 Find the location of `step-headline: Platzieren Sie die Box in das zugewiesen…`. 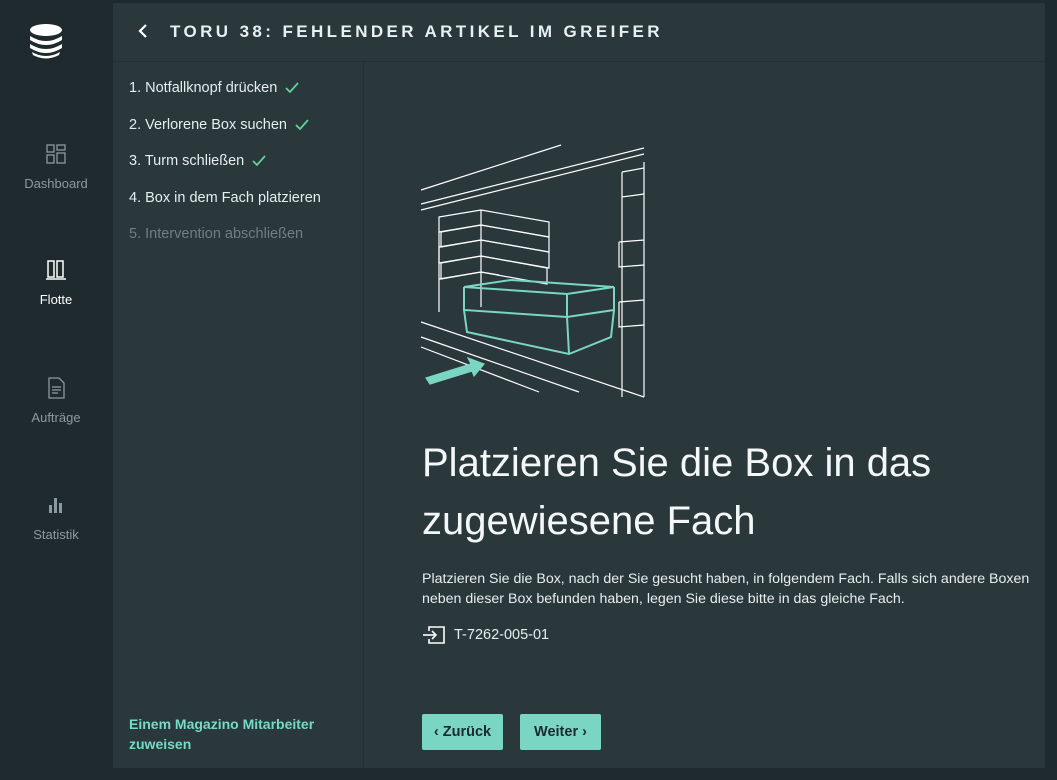

step-headline: Platzieren Sie die Box in das zugewiesen… is located at coordinates (677, 492).